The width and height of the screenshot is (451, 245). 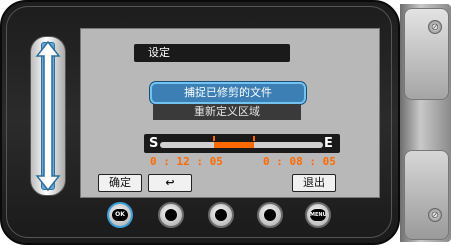 I want to click on hinge-top-panel, so click(x=426, y=54).